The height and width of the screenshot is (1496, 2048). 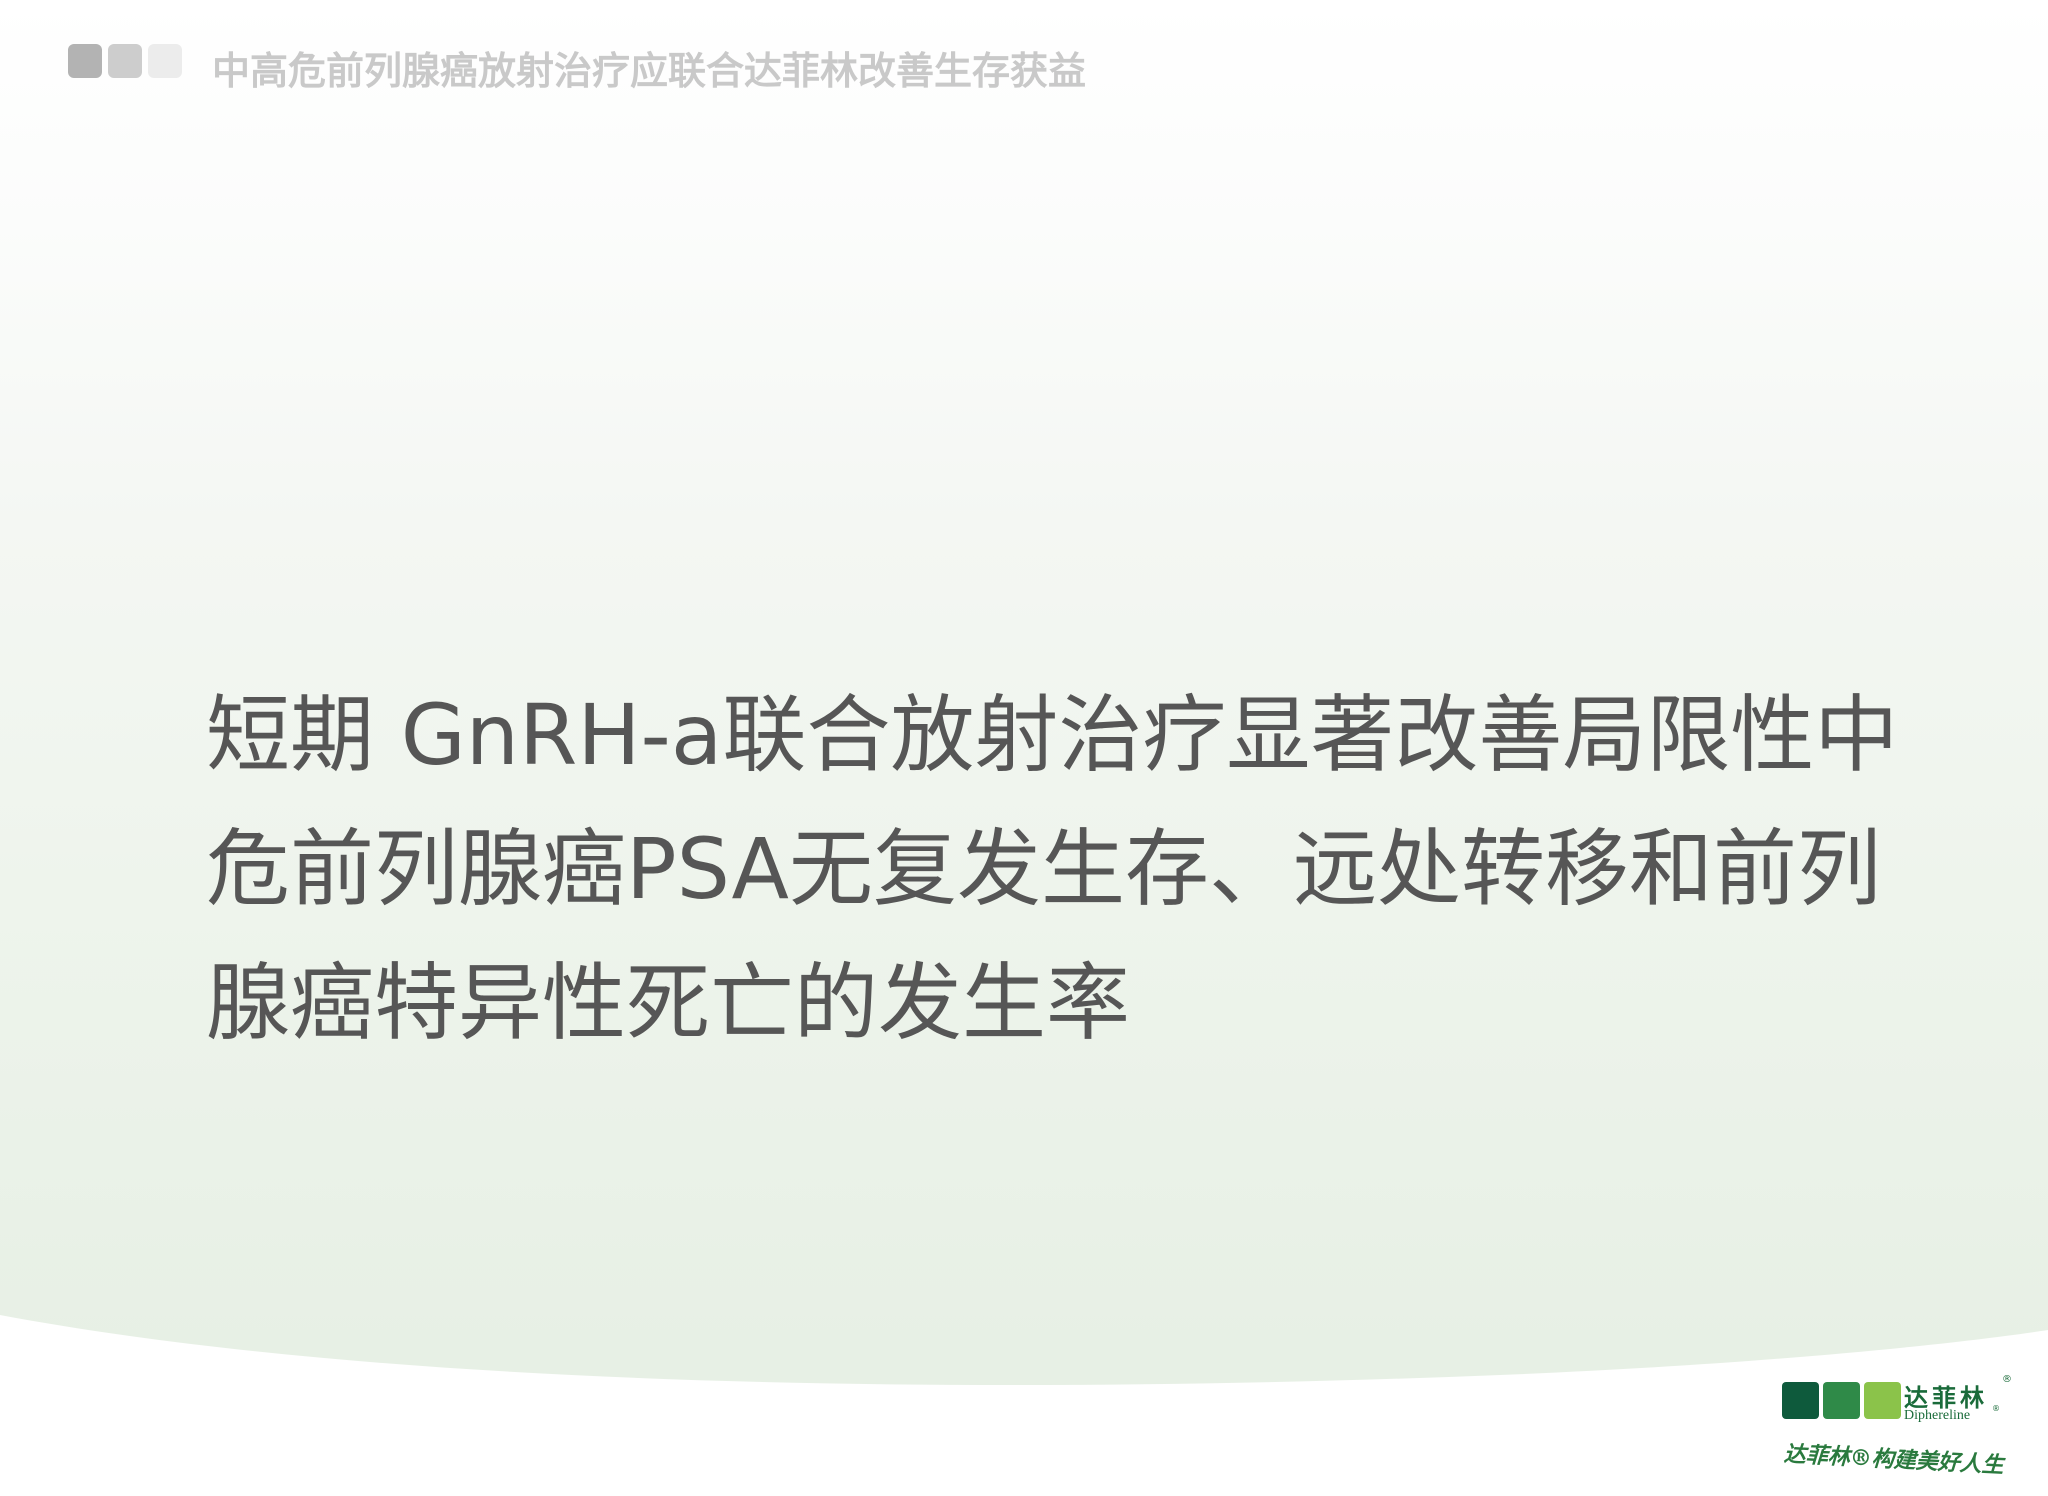 I want to click on header-square-mid, so click(x=125, y=61).